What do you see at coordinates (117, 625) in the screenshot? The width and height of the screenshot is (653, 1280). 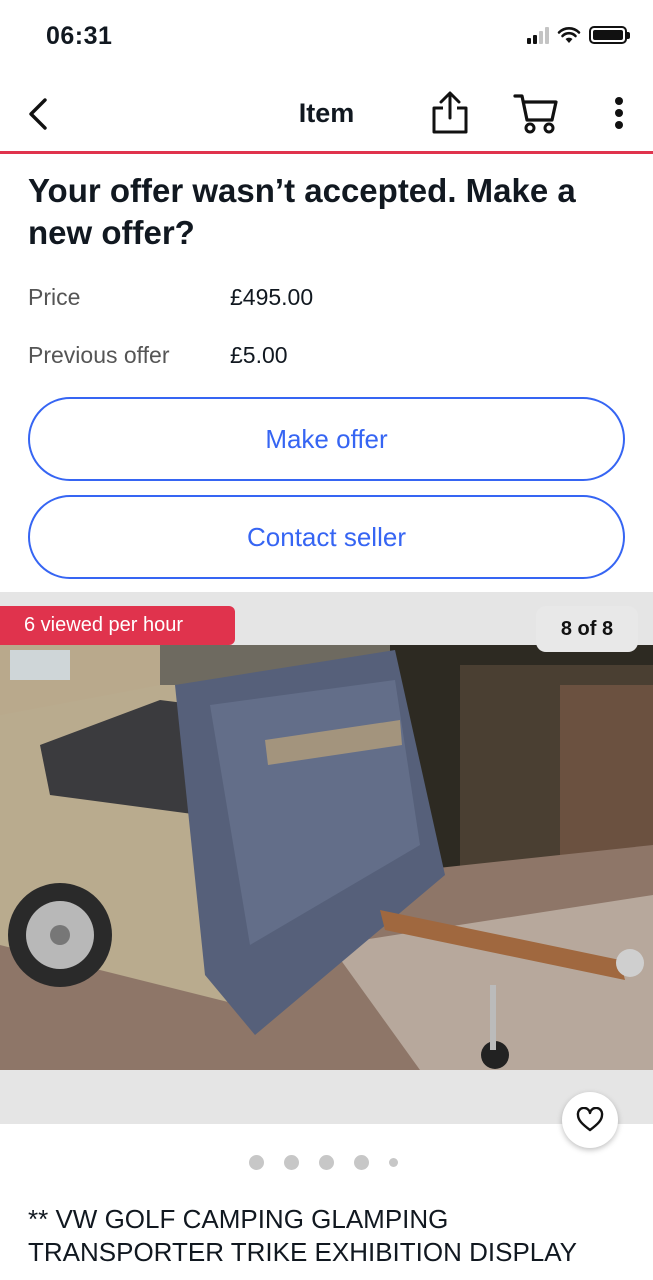 I see `views-badge: 6 viewed per hour` at bounding box center [117, 625].